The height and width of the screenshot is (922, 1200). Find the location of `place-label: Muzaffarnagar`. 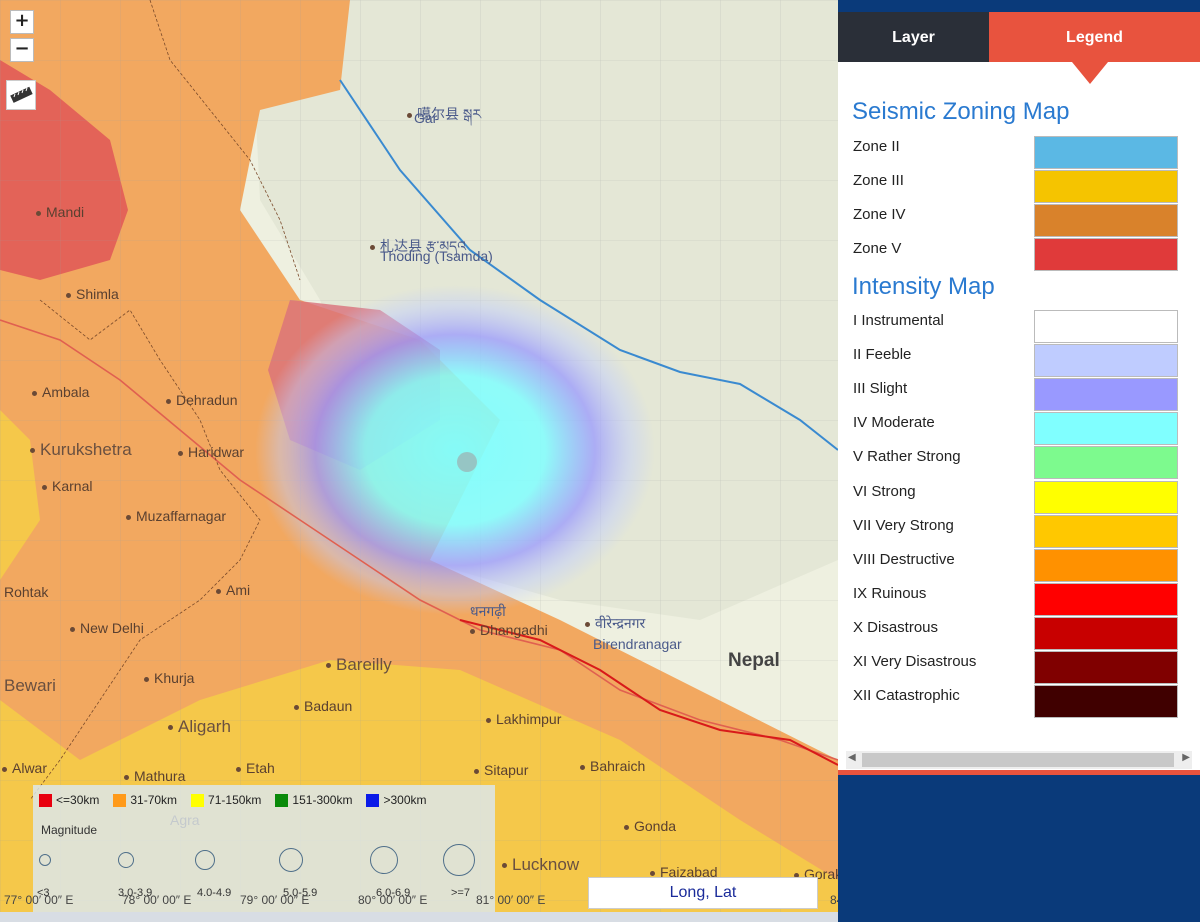

place-label: Muzaffarnagar is located at coordinates (176, 516).